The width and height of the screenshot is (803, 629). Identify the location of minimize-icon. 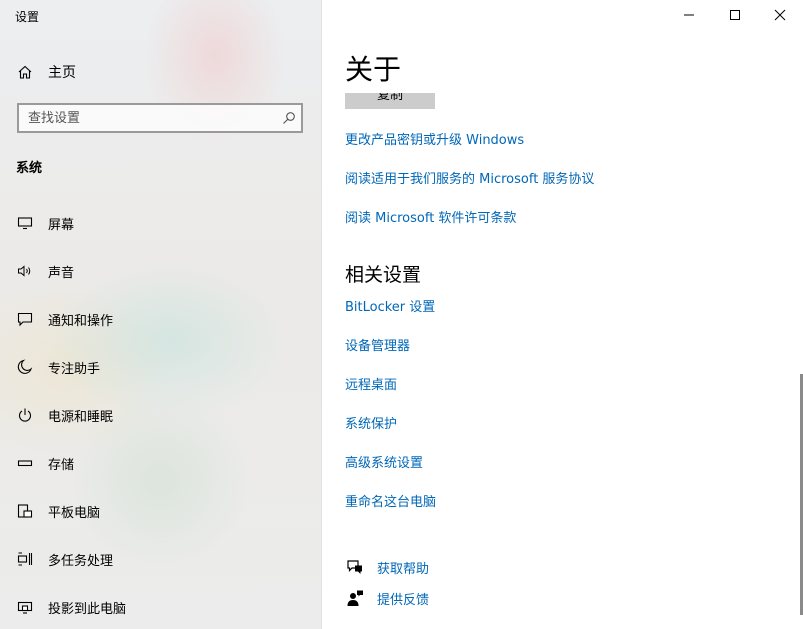
(689, 15).